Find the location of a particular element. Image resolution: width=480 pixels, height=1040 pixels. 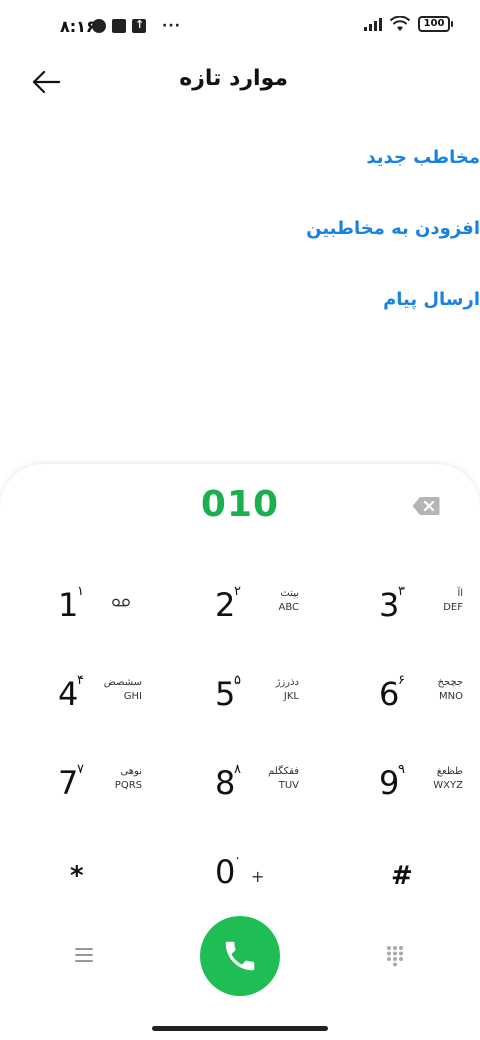

key-digit: 7 is located at coordinates (68, 783).